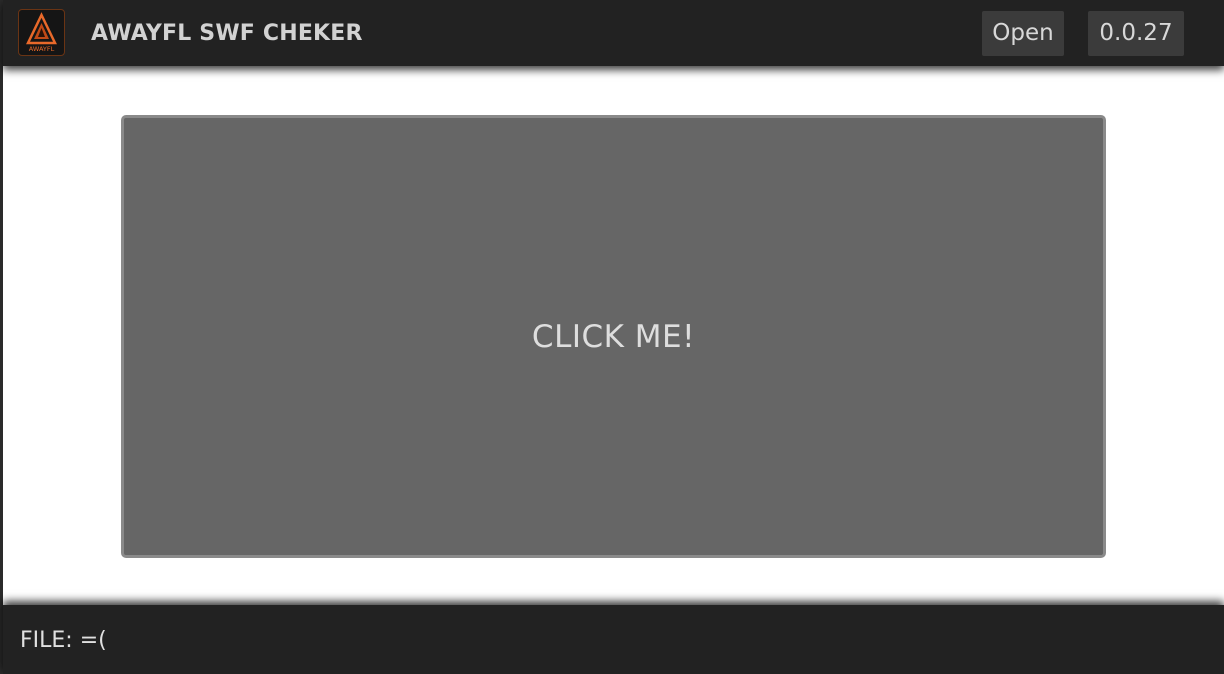 The height and width of the screenshot is (674, 1224). I want to click on app-title: AWAYFL SWF CHEKER, so click(227, 33).